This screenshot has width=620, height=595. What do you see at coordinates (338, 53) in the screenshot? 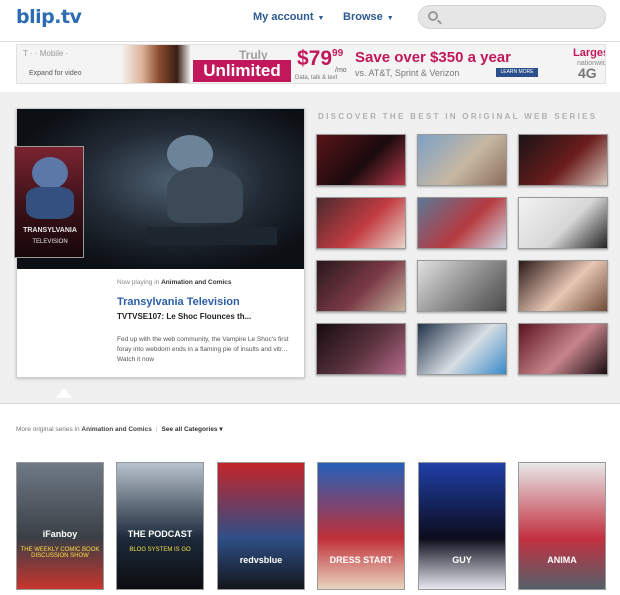
I see `ad-price-cents: 99` at bounding box center [338, 53].